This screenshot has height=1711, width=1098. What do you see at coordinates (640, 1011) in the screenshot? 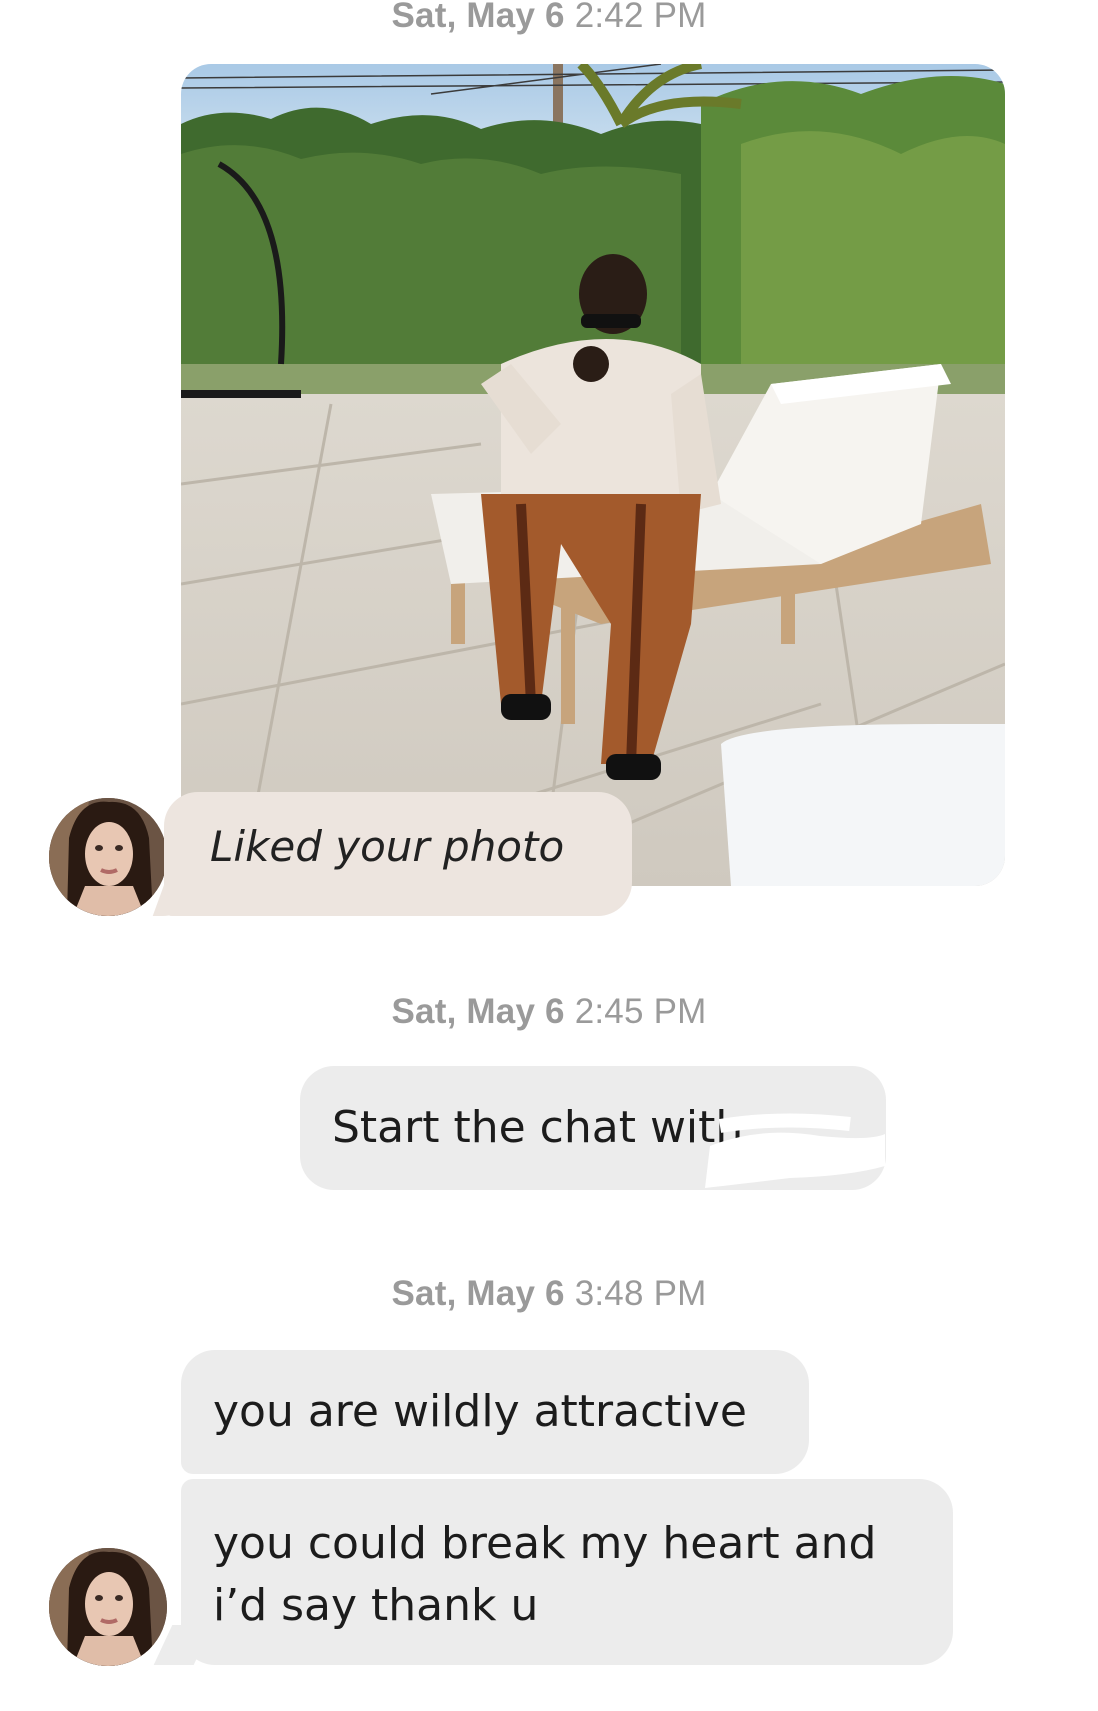
I see `timestamp-time: 2:45 PM` at bounding box center [640, 1011].